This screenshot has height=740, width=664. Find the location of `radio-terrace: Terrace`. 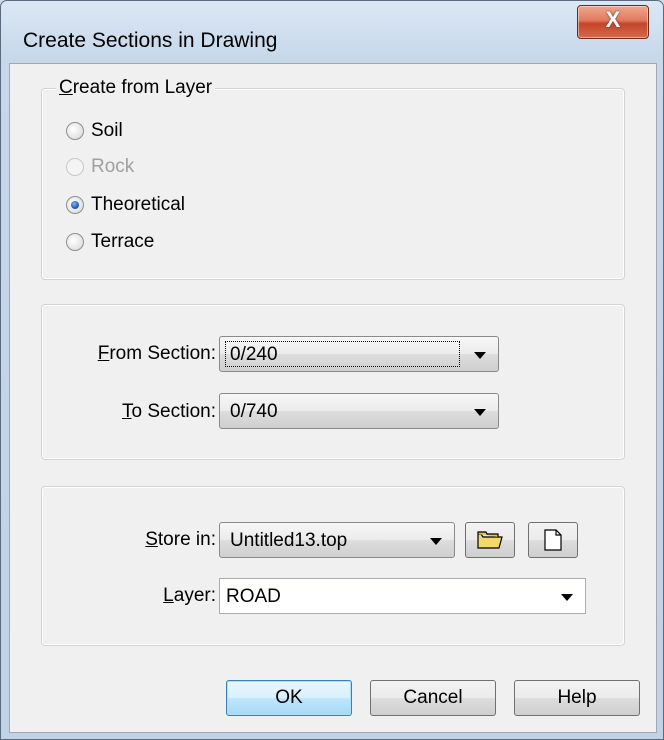

radio-terrace: Terrace is located at coordinates (110, 242).